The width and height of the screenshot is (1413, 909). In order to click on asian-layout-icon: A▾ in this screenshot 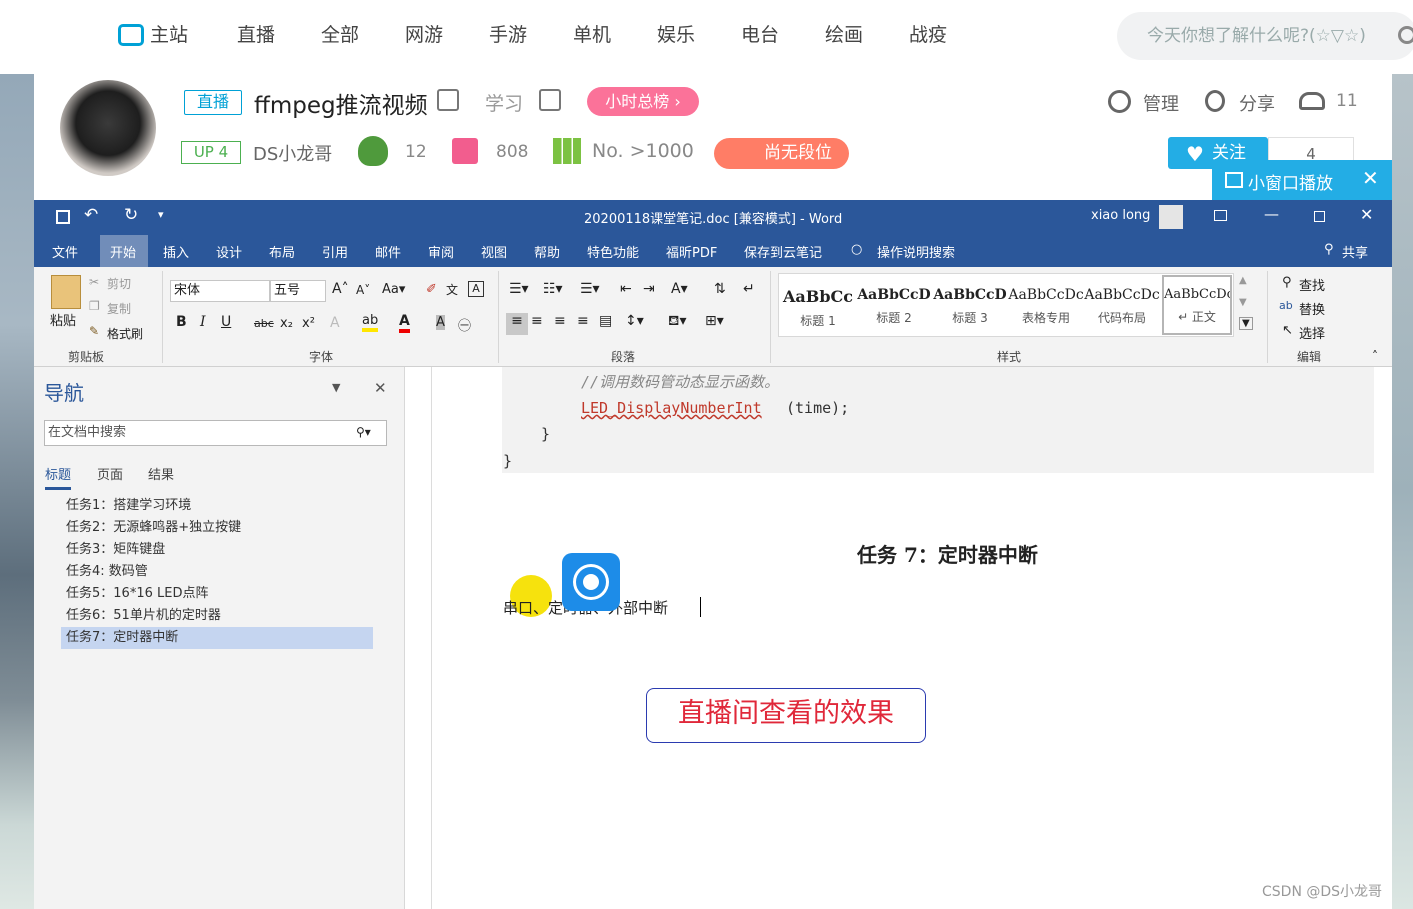, I will do `click(679, 289)`.